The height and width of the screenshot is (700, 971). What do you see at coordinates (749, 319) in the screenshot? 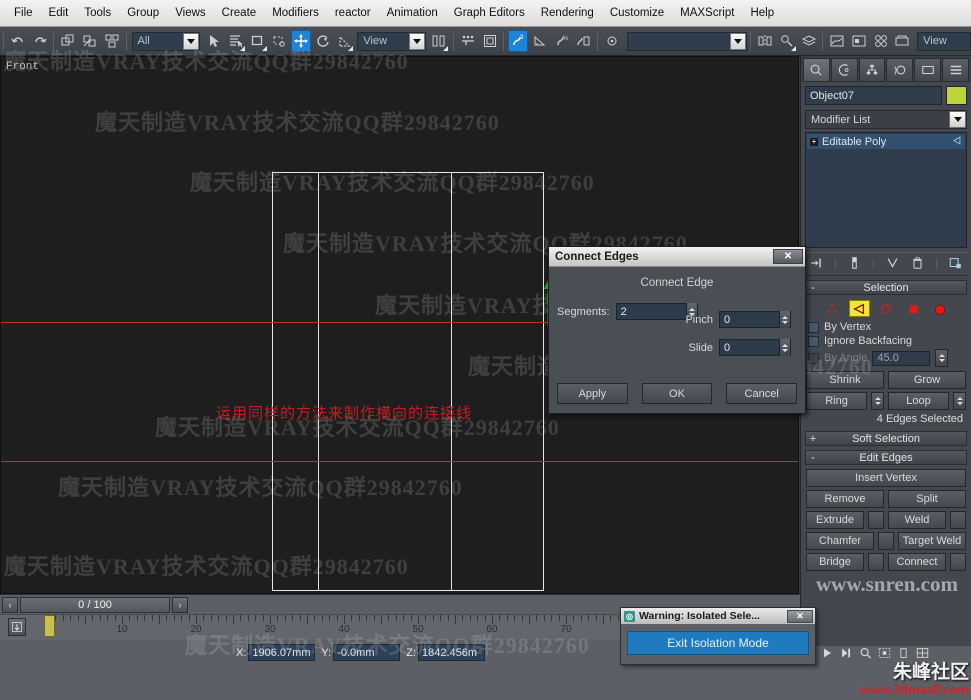
I see `pinch-input` at bounding box center [749, 319].